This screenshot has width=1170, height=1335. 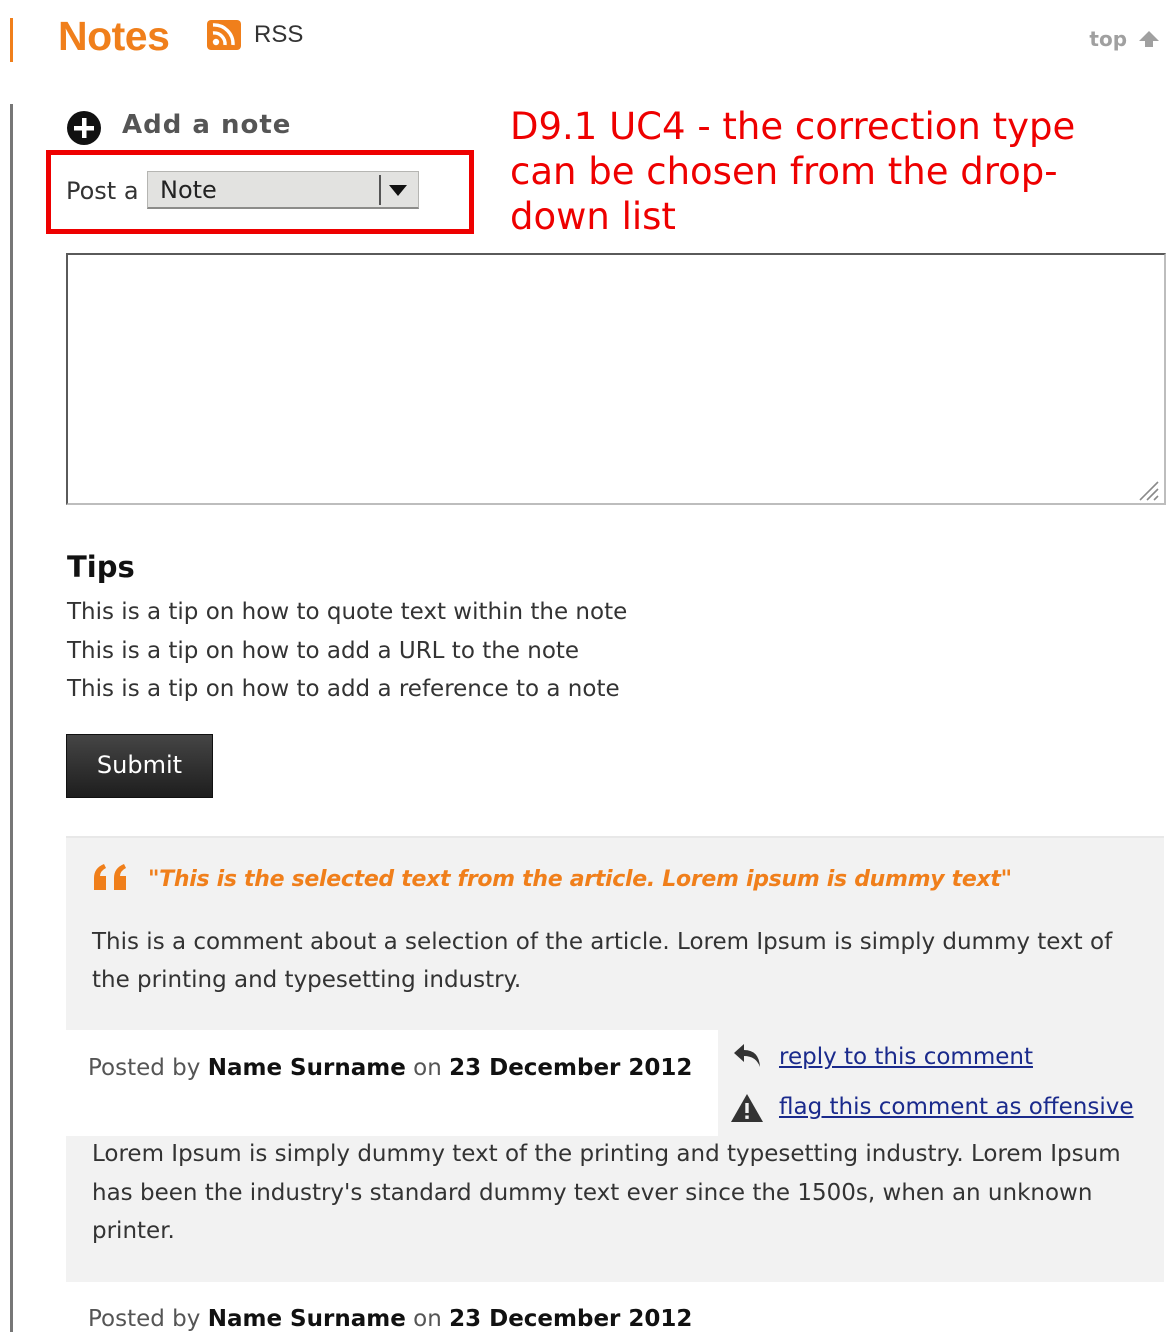 What do you see at coordinates (956, 1107) in the screenshot?
I see `flag-offensive-link: flag this comment as offensive` at bounding box center [956, 1107].